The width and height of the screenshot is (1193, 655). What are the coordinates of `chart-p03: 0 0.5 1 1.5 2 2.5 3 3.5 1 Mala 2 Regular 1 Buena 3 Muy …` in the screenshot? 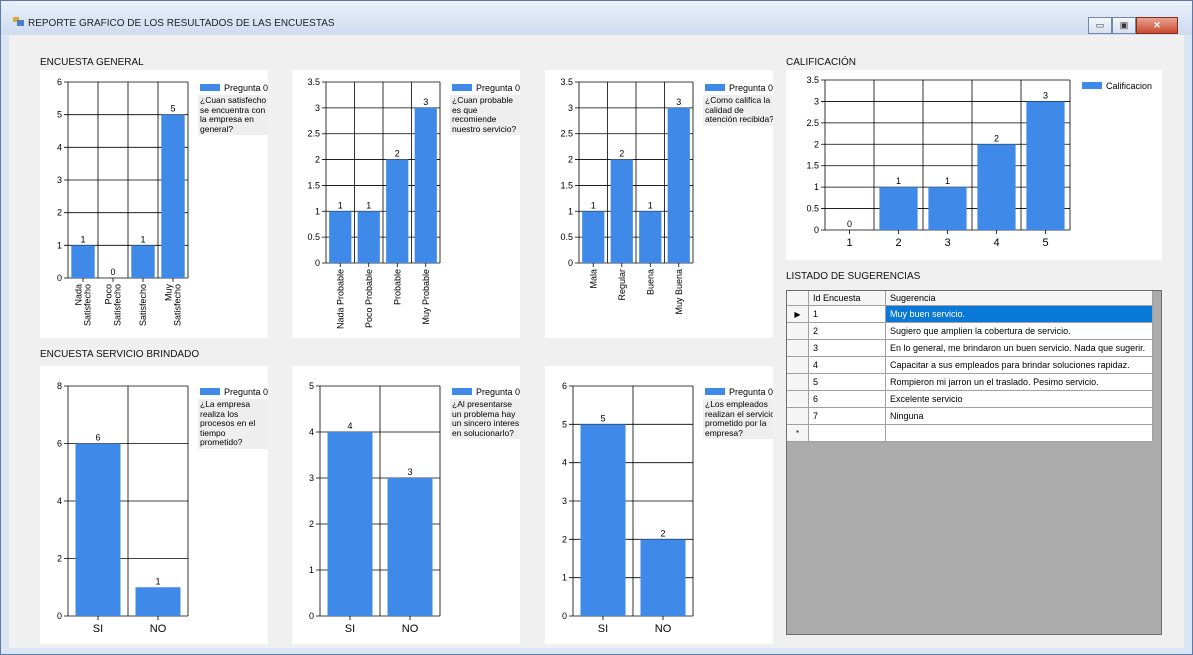 It's located at (659, 204).